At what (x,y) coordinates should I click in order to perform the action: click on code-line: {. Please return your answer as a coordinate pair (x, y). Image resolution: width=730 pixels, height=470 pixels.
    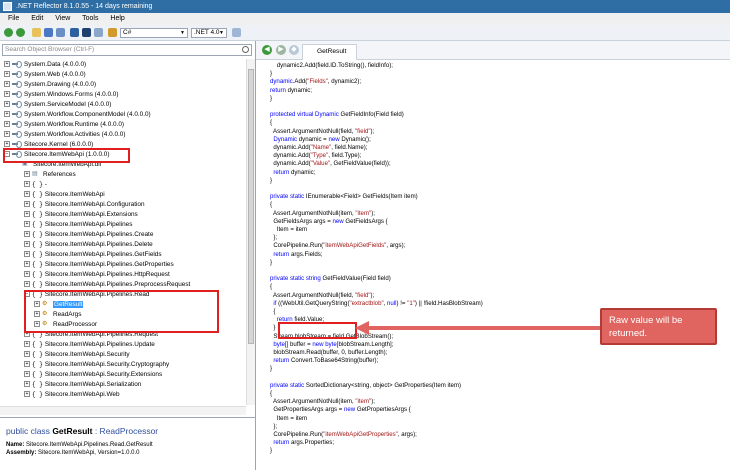
    Looking at the image, I should click on (271, 287).